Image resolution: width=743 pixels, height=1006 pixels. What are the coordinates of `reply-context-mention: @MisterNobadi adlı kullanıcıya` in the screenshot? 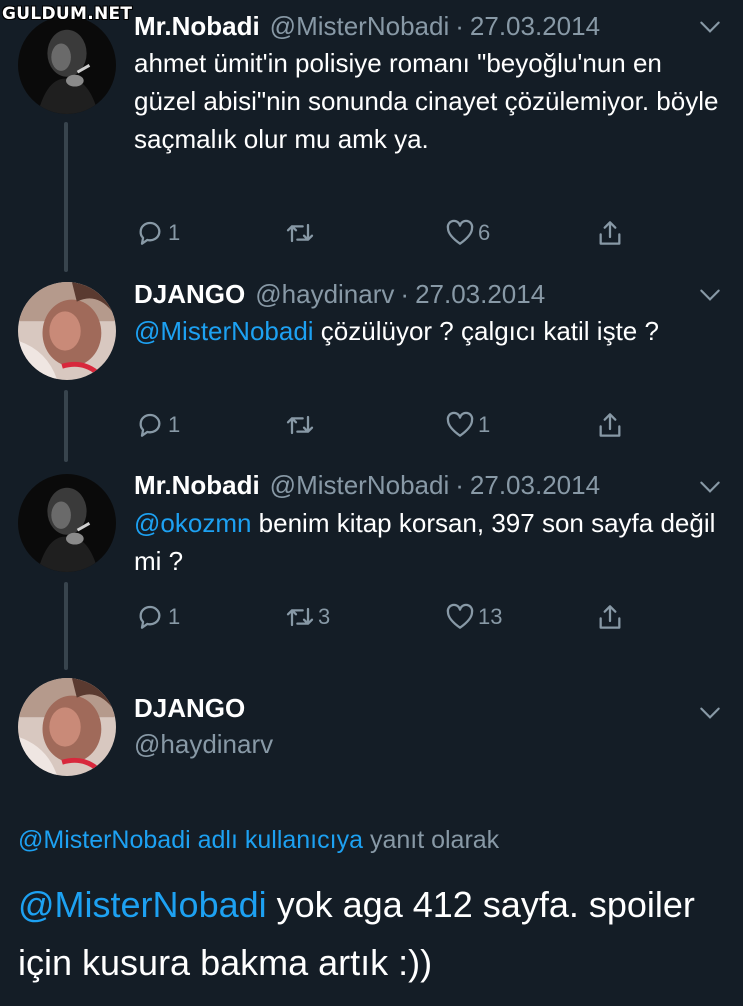 It's located at (190, 840).